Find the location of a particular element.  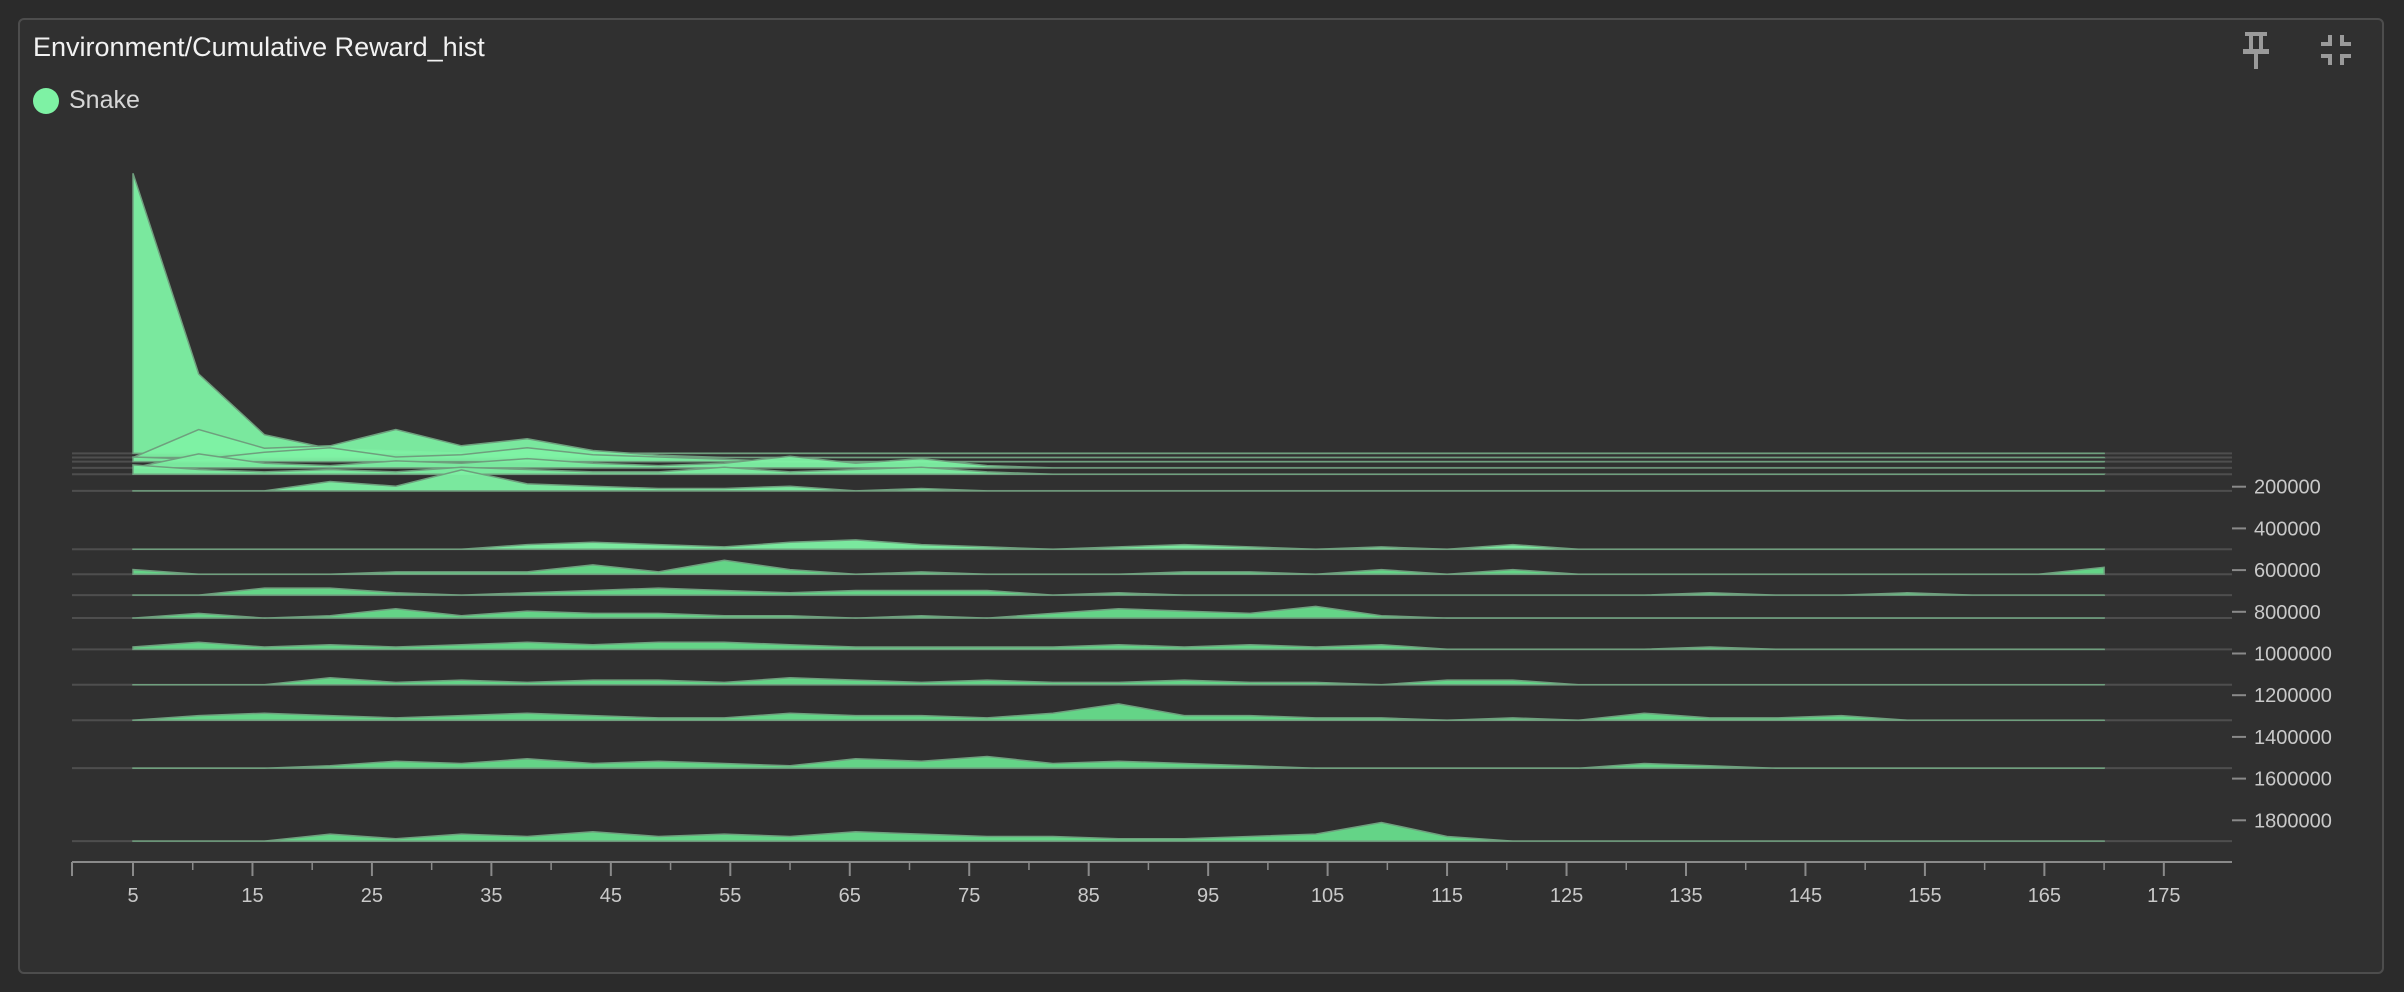

pin-button is located at coordinates (2256, 50).